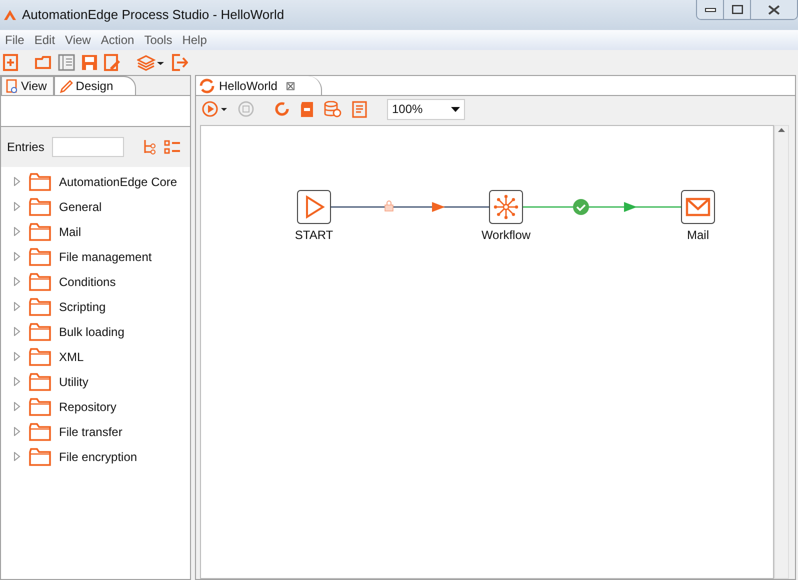  What do you see at coordinates (78, 40) in the screenshot?
I see `menu-item: View` at bounding box center [78, 40].